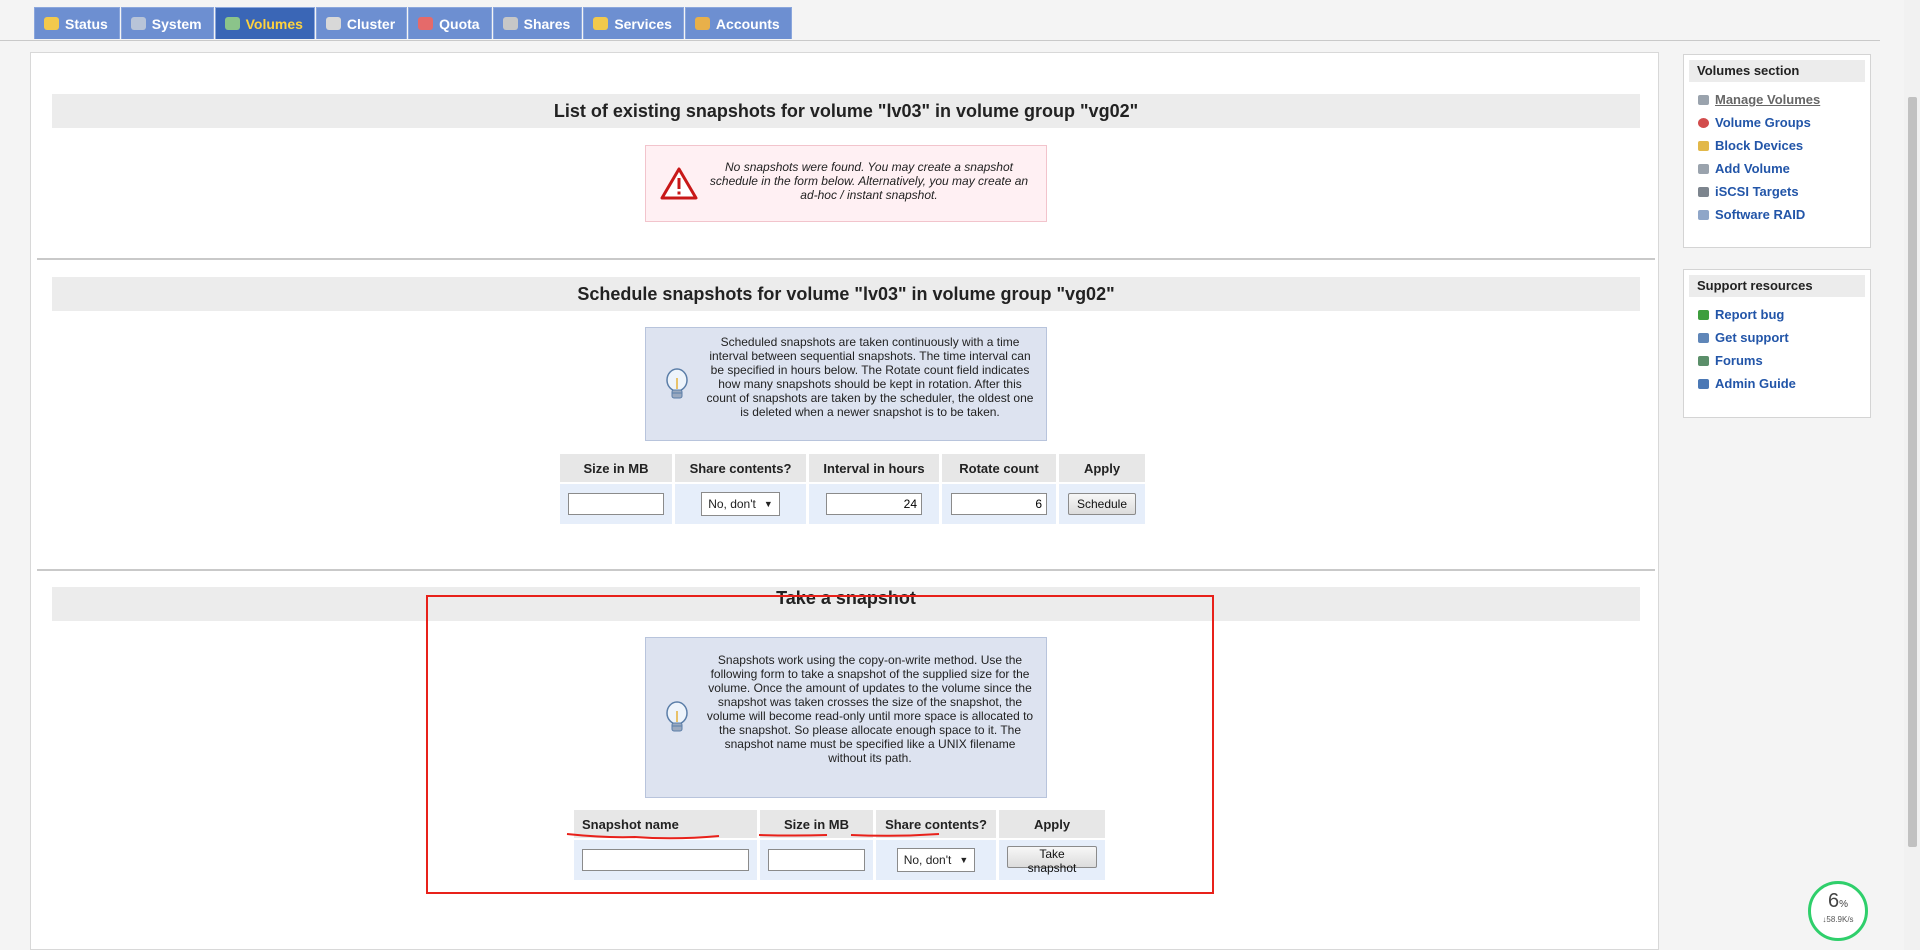 Image resolution: width=1920 pixels, height=950 pixels. What do you see at coordinates (1777, 314) in the screenshot?
I see `sidebar-item-report-bug: Report bug` at bounding box center [1777, 314].